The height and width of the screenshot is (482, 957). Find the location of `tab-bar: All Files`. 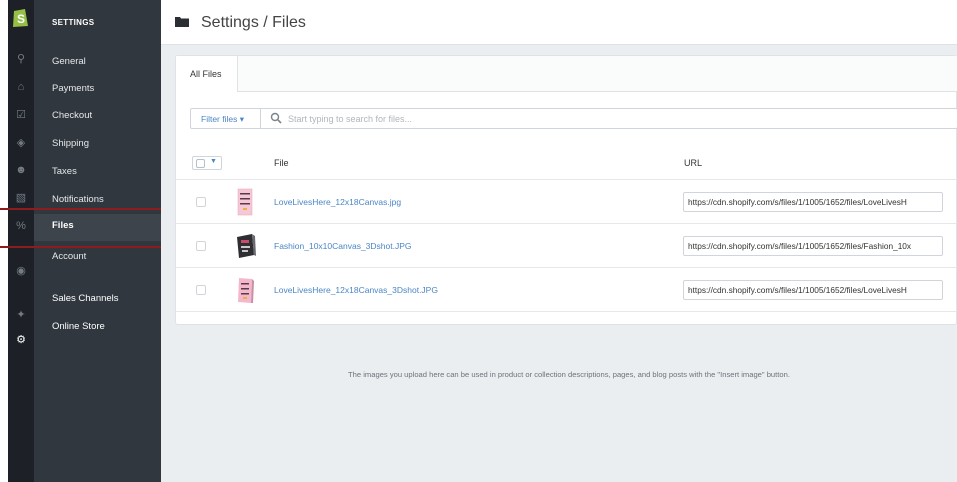

tab-bar: All Files is located at coordinates (566, 74).